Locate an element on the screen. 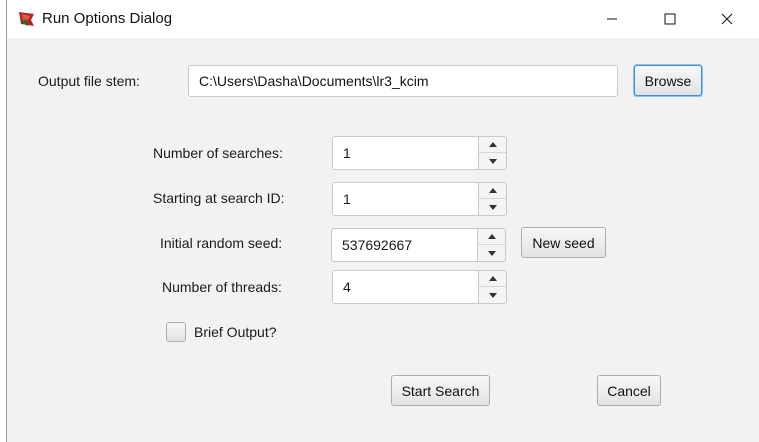  starting-search-id-spinner: 1 is located at coordinates (419, 199).